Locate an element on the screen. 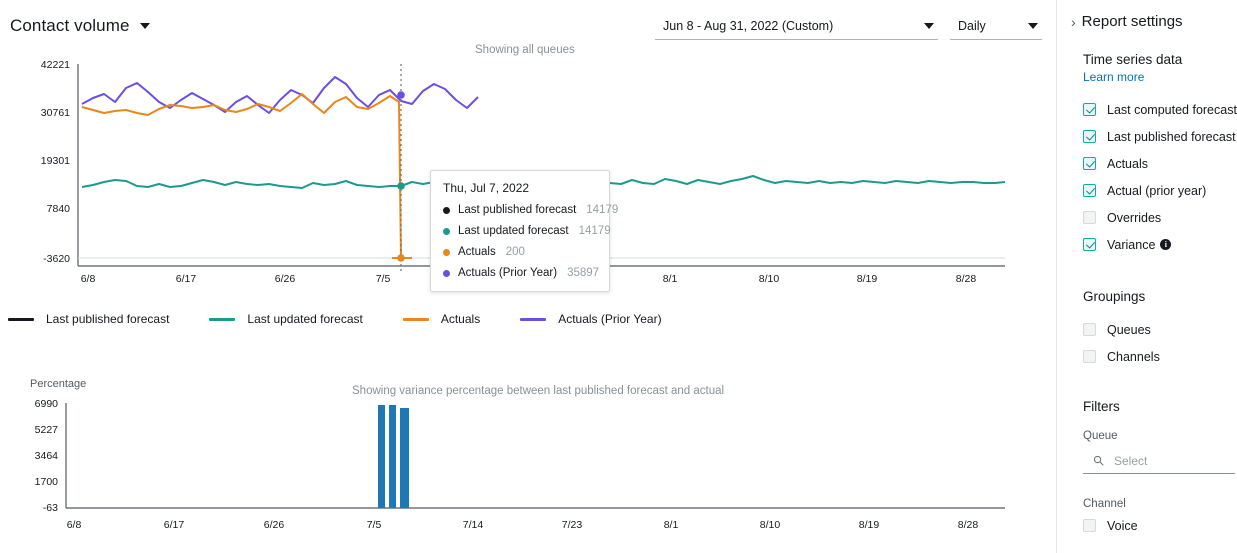 Image resolution: width=1237 pixels, height=553 pixels. legend-item: Last published forecast is located at coordinates (88, 319).